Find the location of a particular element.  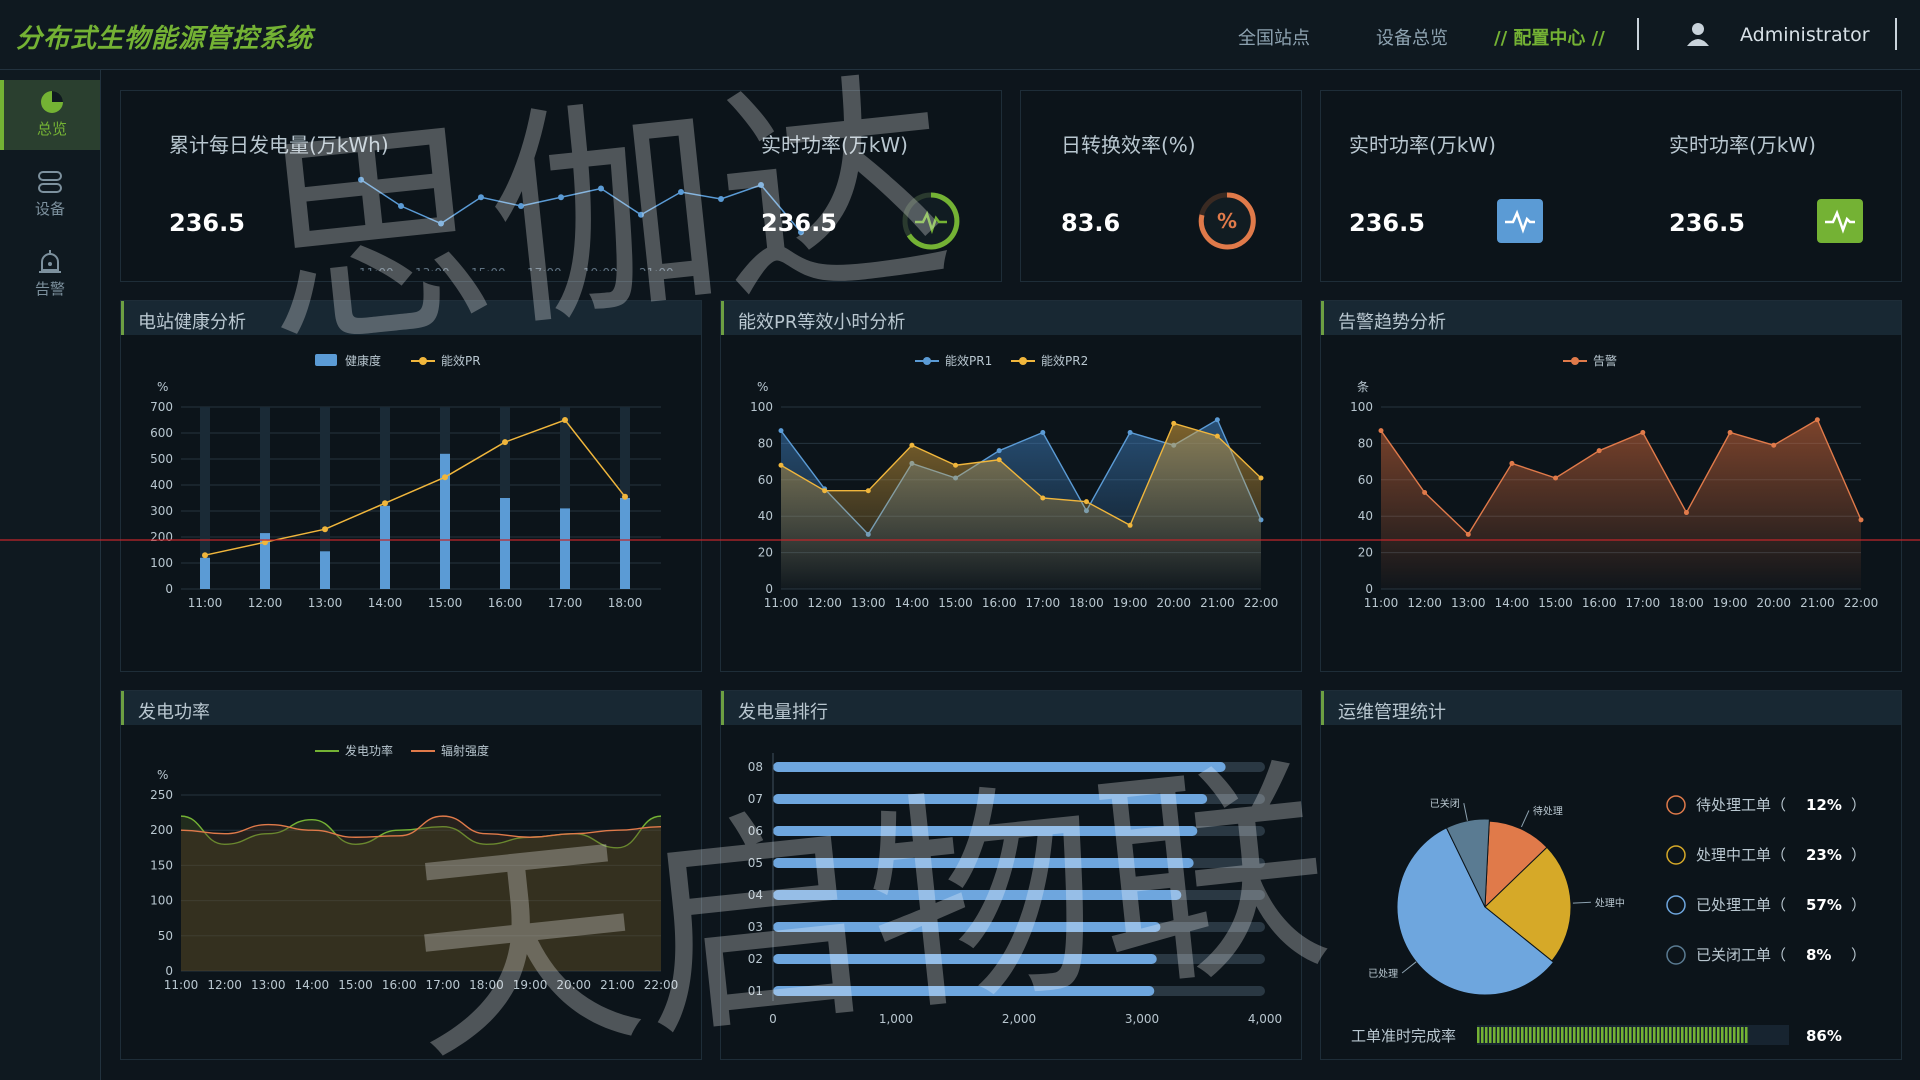

x-tick-label: 15:00 is located at coordinates (955, 603).